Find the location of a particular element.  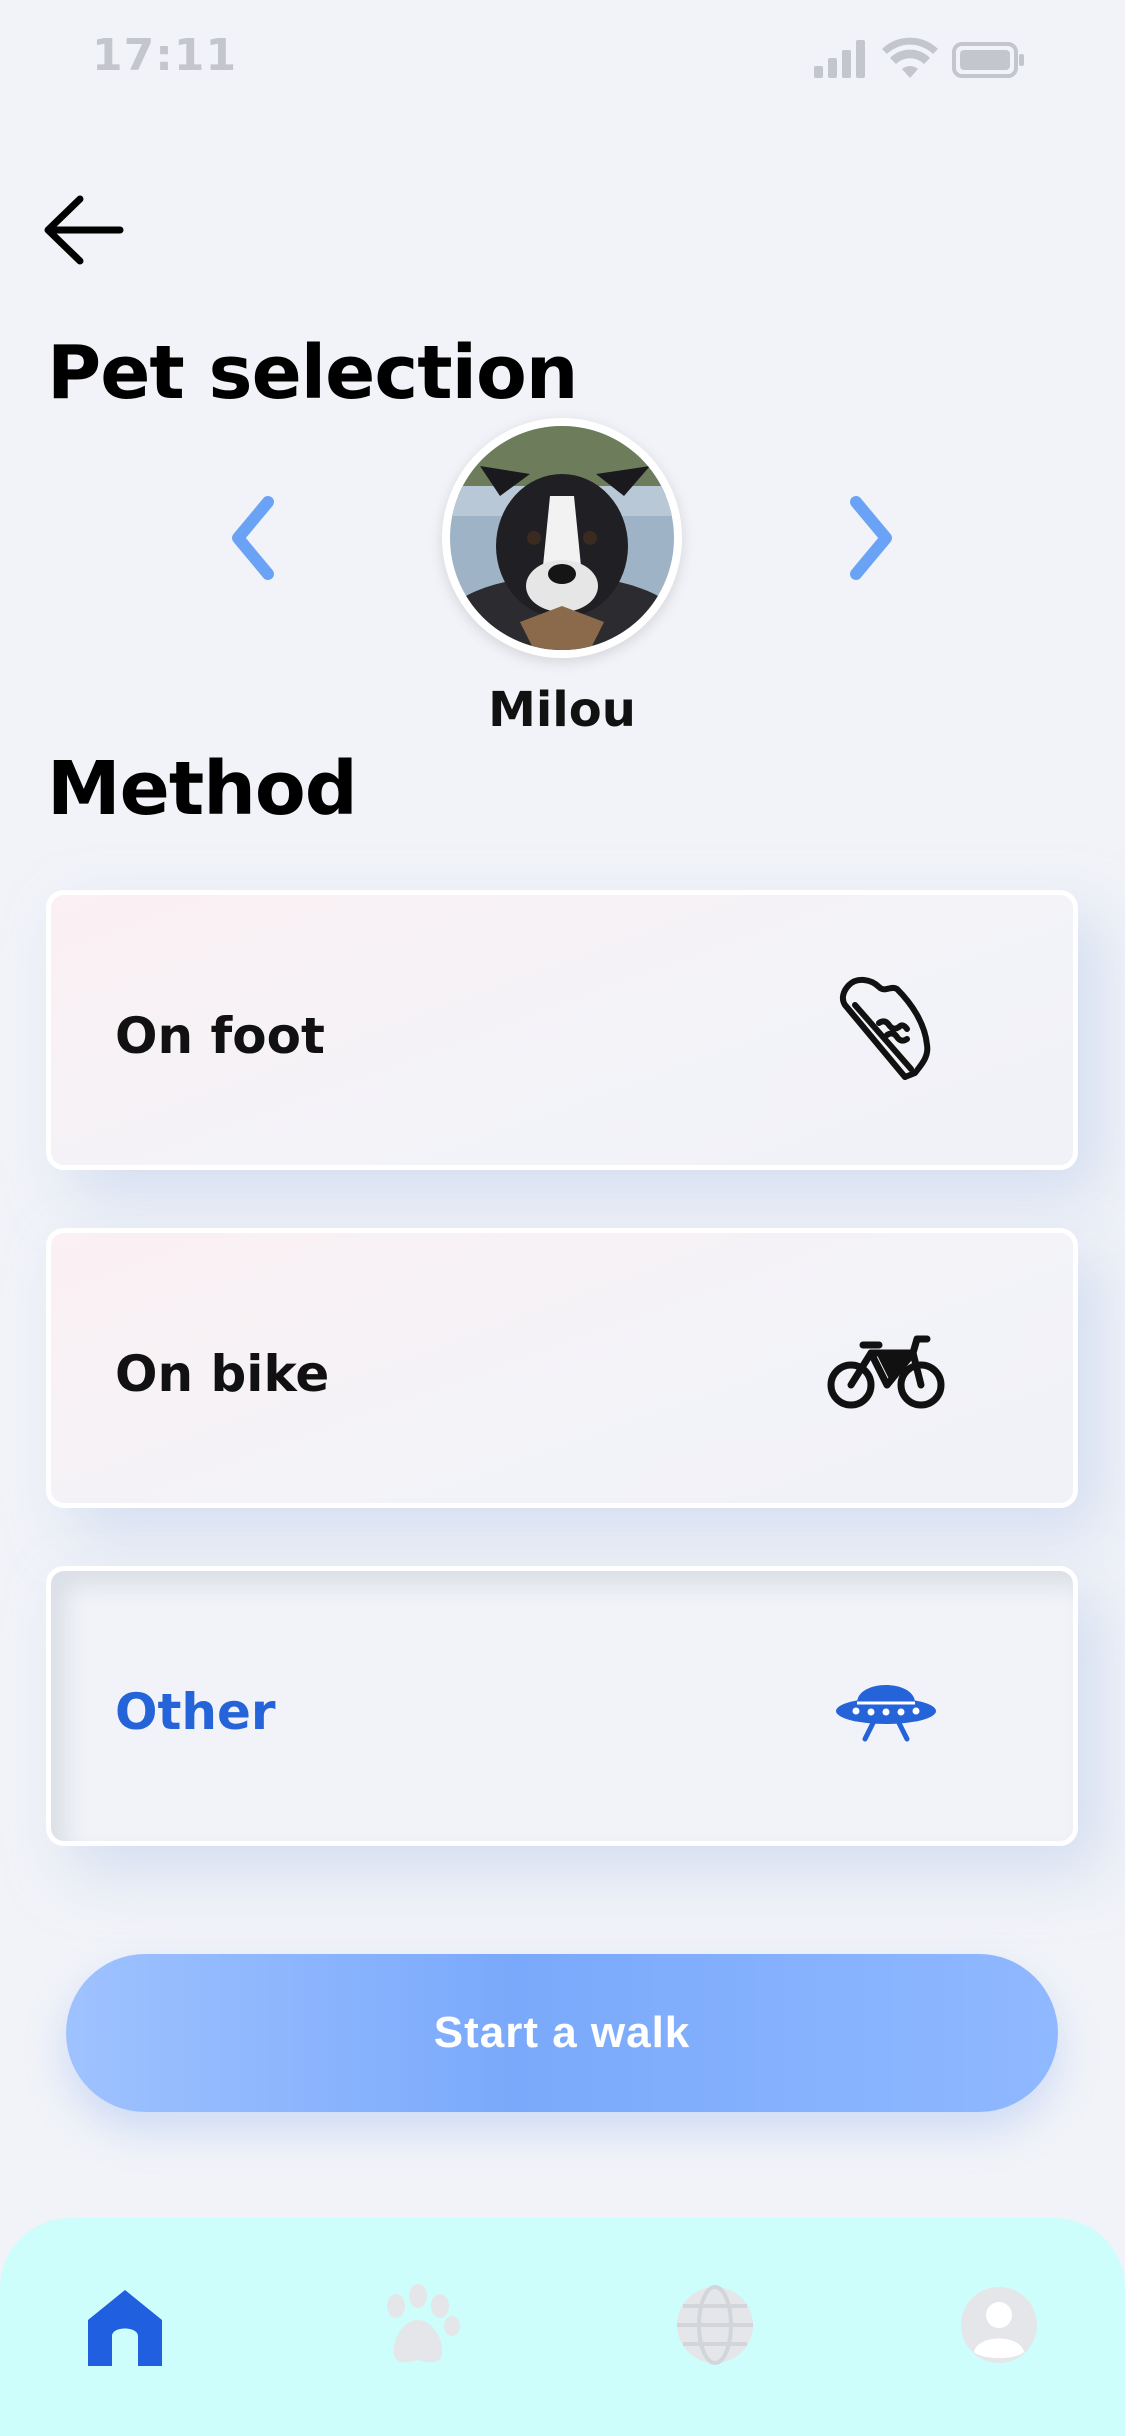

pet-name: Milou is located at coordinates (562, 710).